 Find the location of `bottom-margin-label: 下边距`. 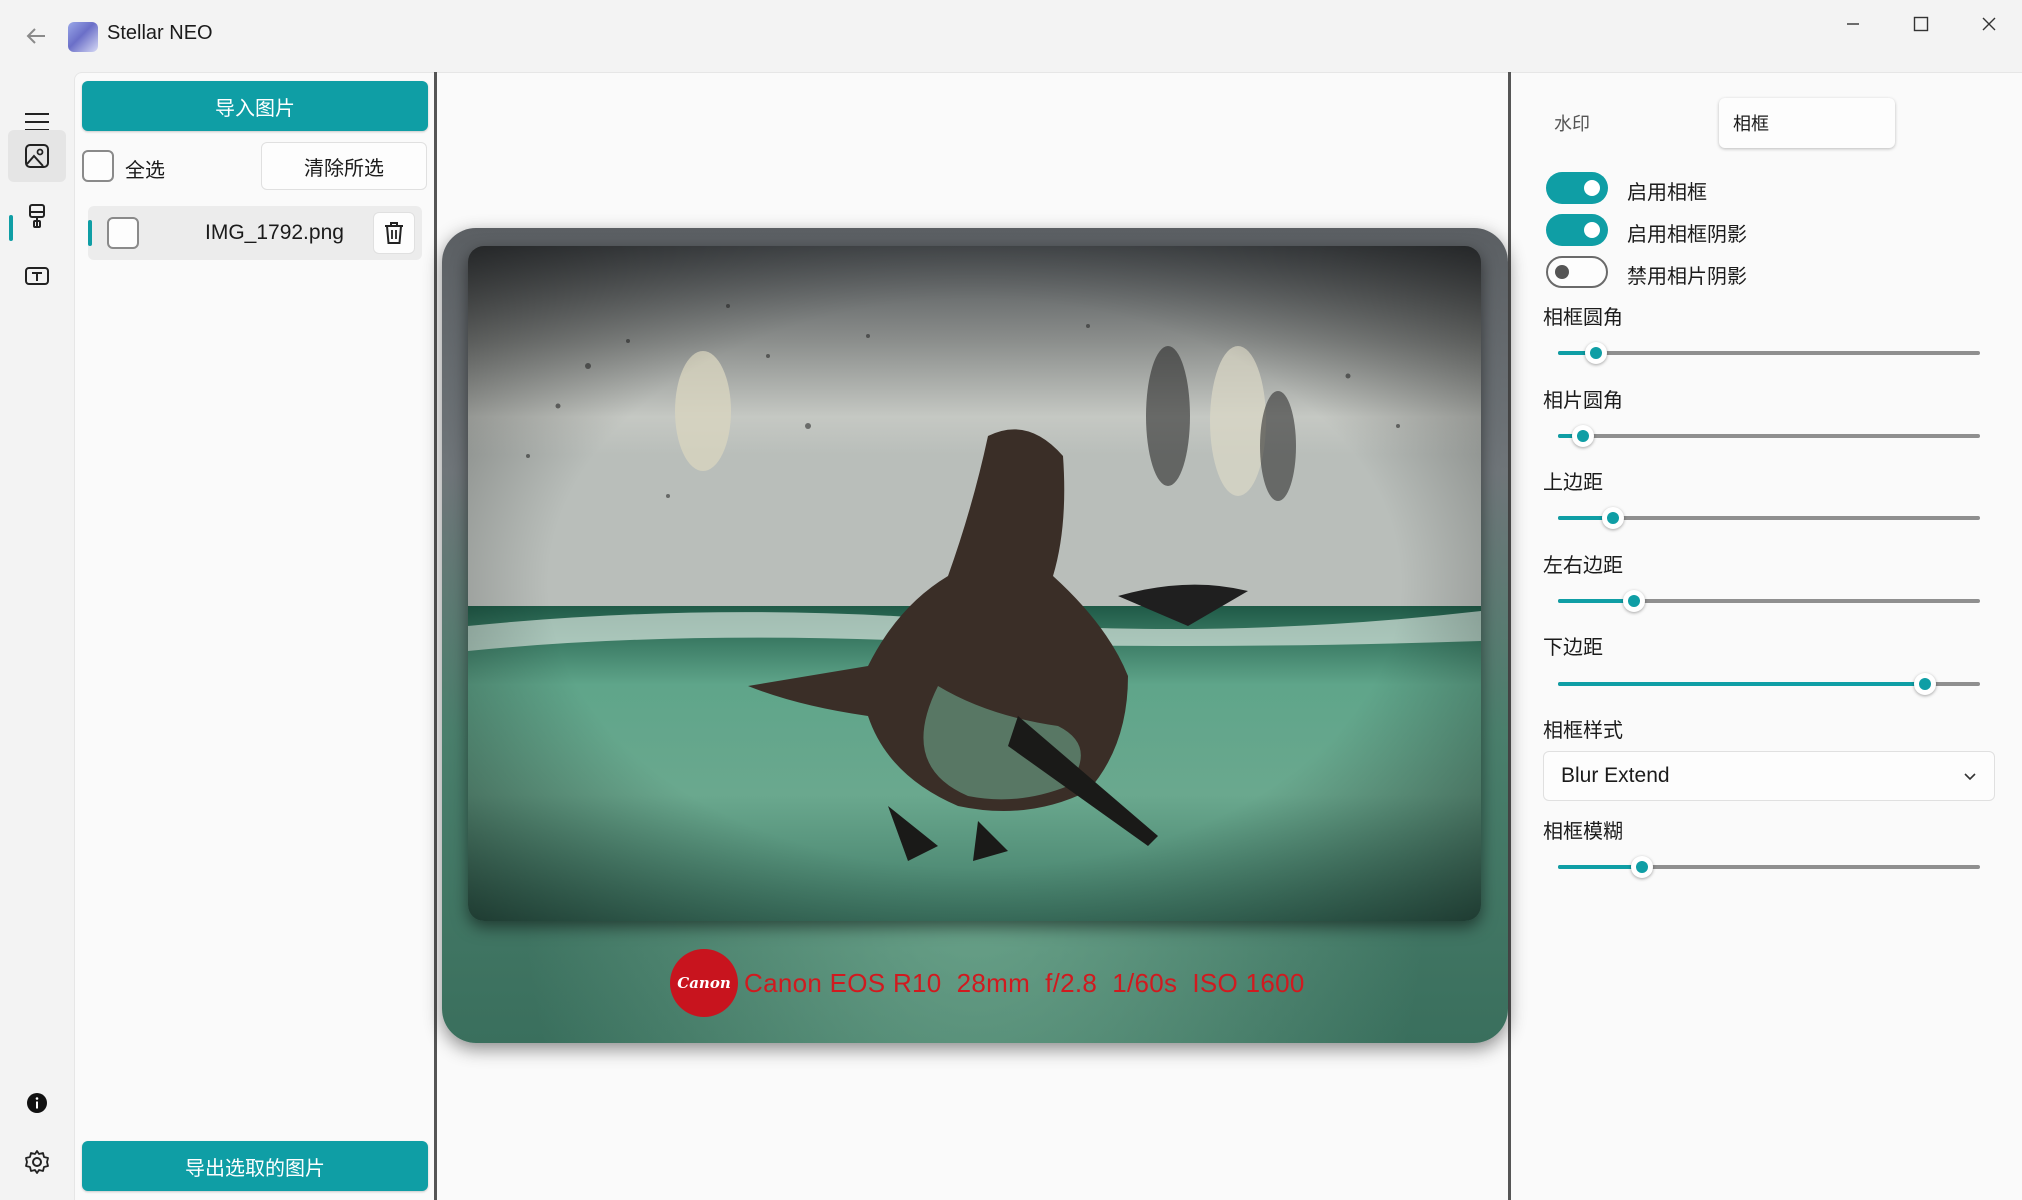

bottom-margin-label: 下边距 is located at coordinates (1573, 647).